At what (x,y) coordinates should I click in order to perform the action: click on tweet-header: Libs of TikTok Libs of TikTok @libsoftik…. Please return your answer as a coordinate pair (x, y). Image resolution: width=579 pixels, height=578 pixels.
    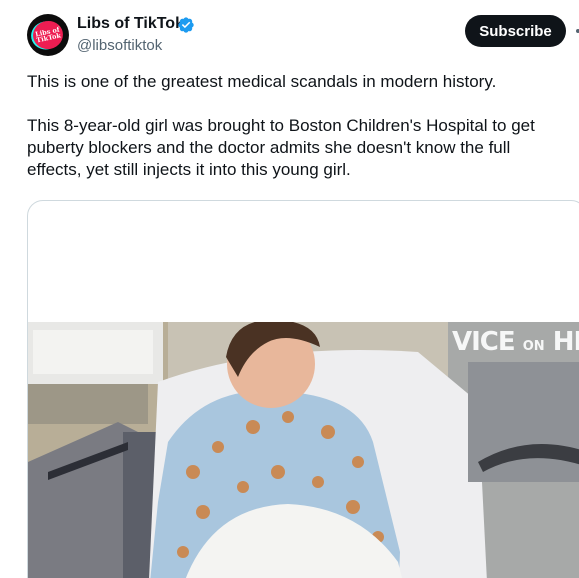
    Looking at the image, I should click on (289, 30).